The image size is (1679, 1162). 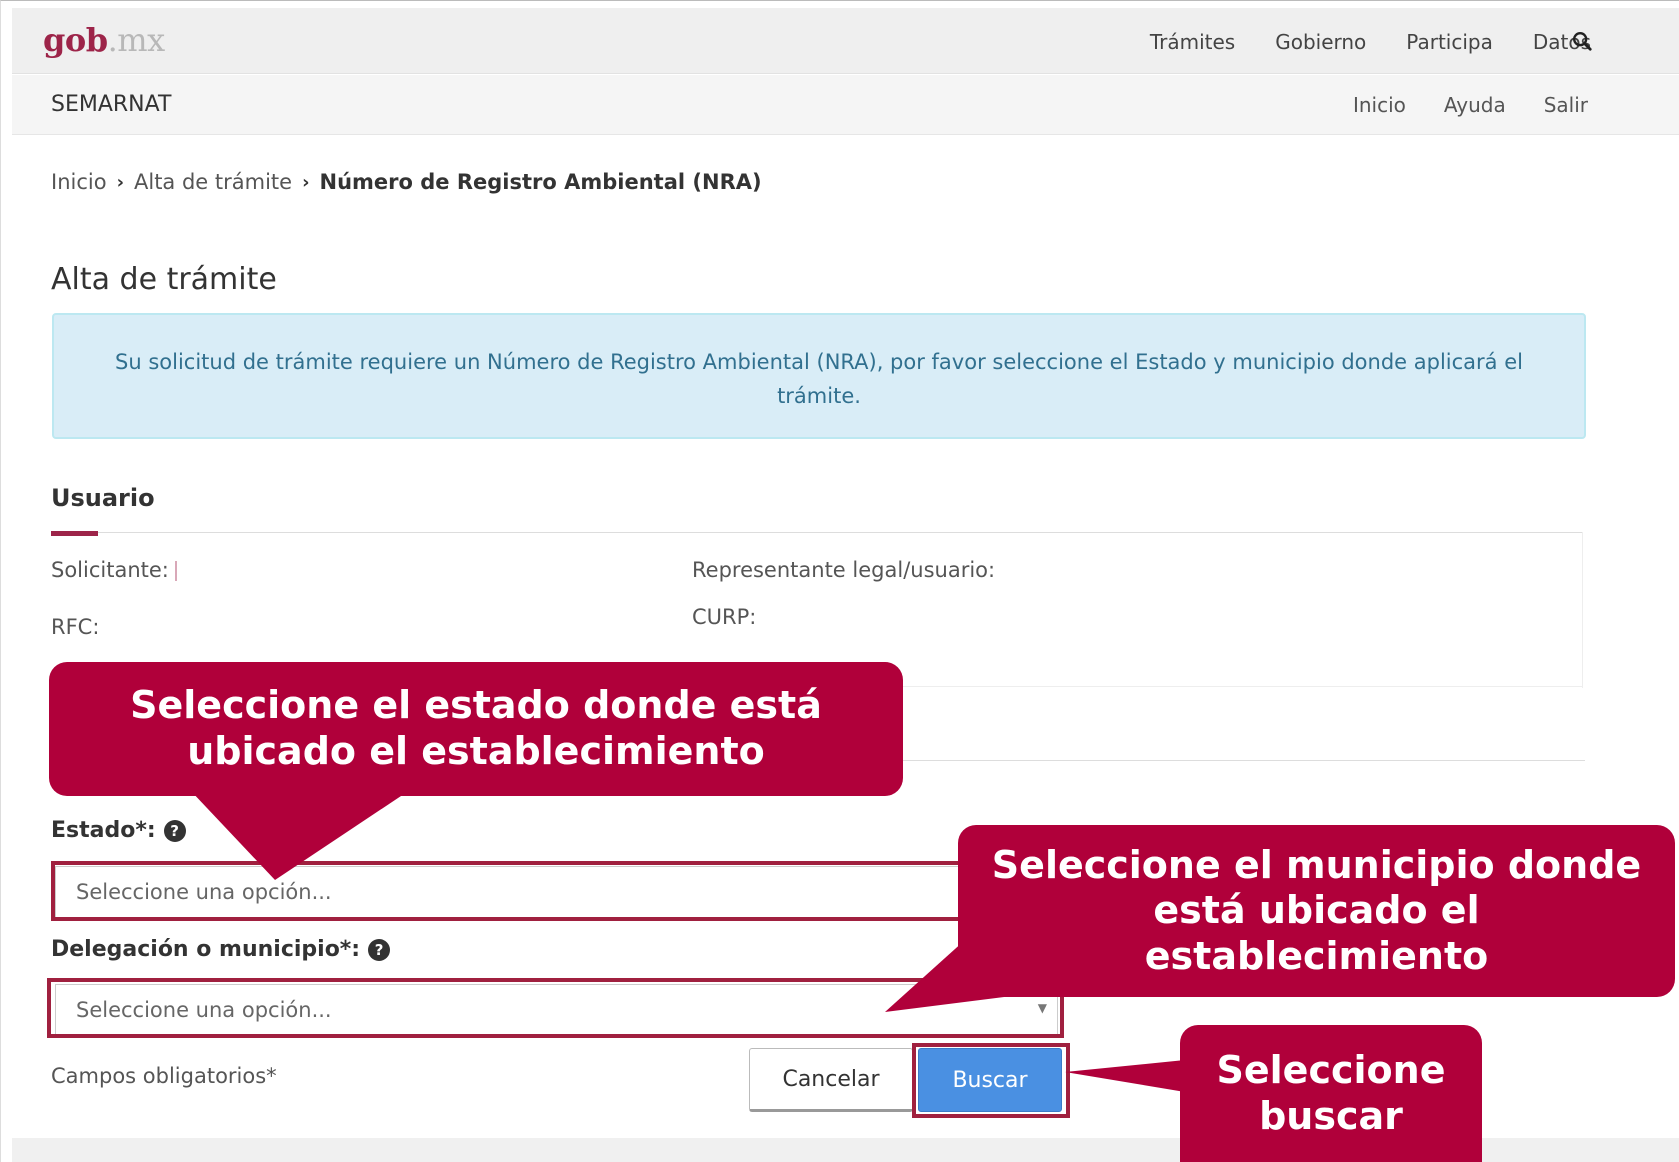 I want to click on breadcrumb-current: Número de Registro Ambiental (NRA), so click(x=540, y=182).